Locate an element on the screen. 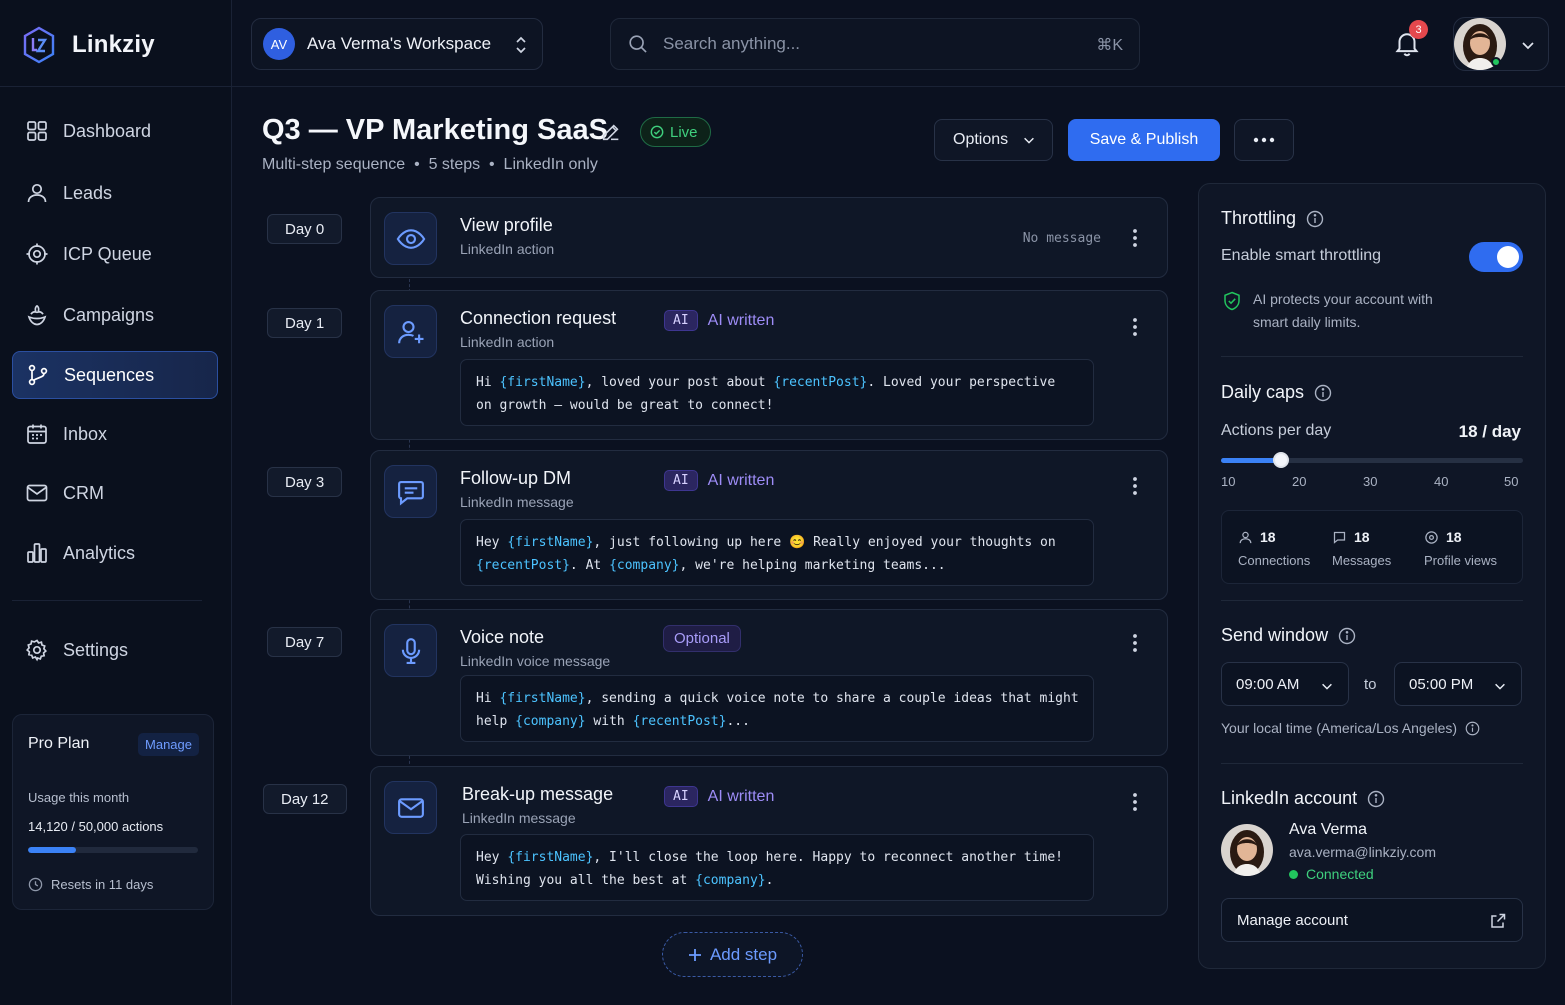 The width and height of the screenshot is (1565, 1005). step-title: Follow-up DM is located at coordinates (516, 478).